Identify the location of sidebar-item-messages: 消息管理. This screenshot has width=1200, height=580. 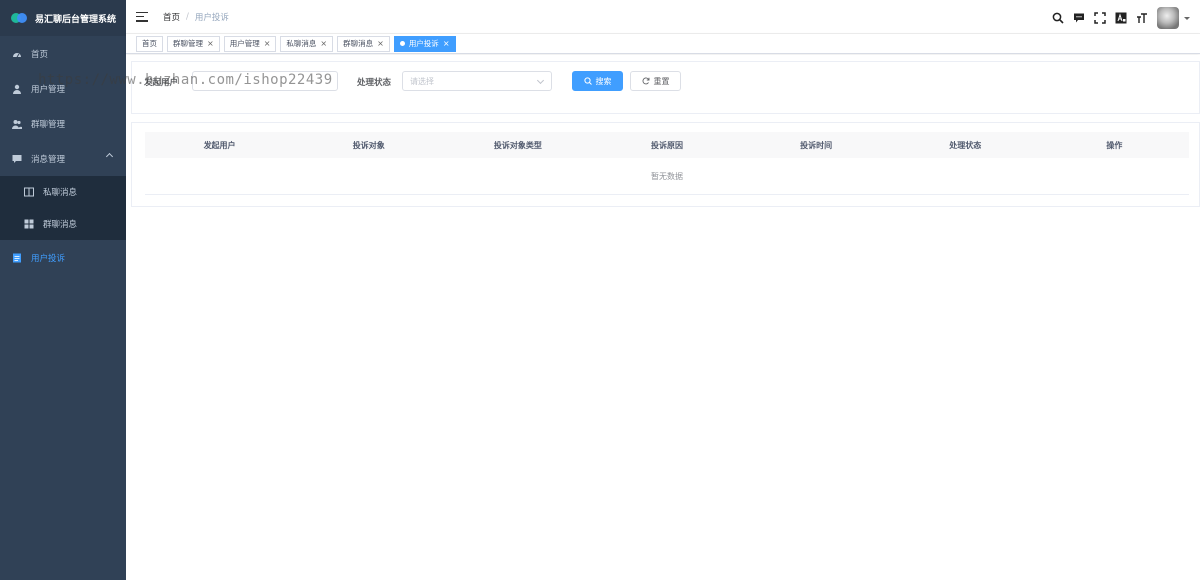
(63, 158).